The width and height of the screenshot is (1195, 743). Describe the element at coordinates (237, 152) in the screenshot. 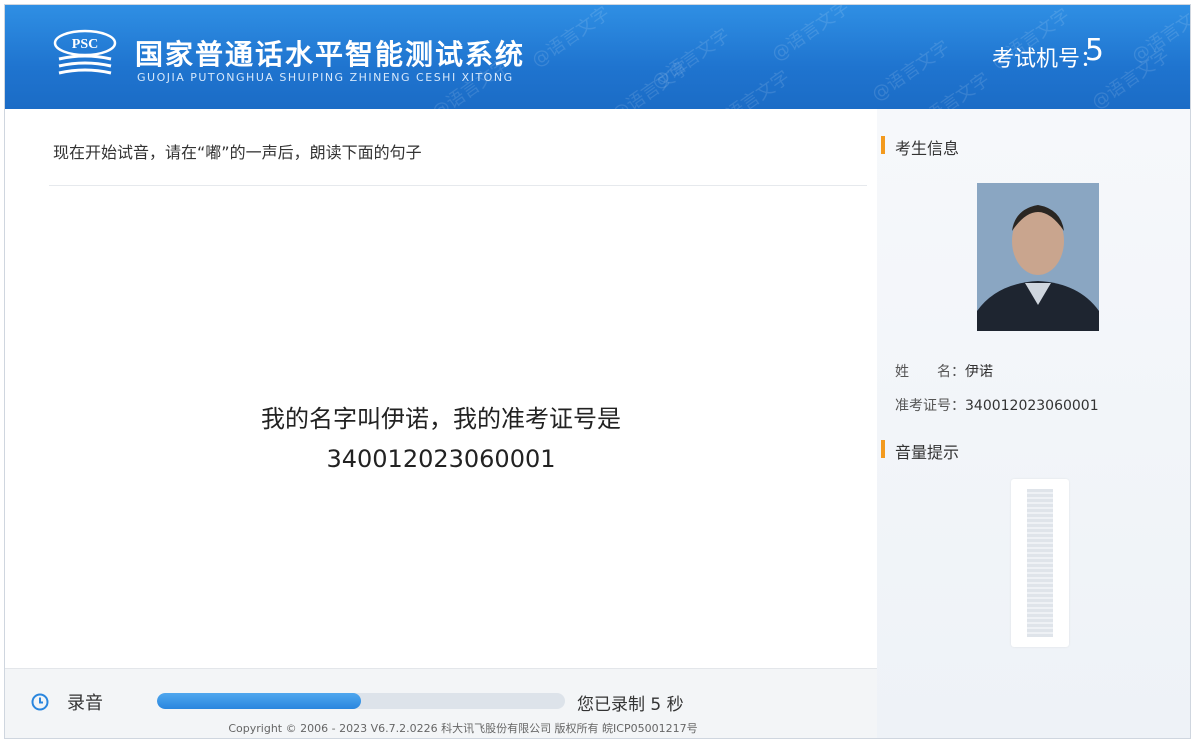

I see `instruction-text: 现在开始试音，请在“嘟”的一声后，朗读下面的句子` at that location.